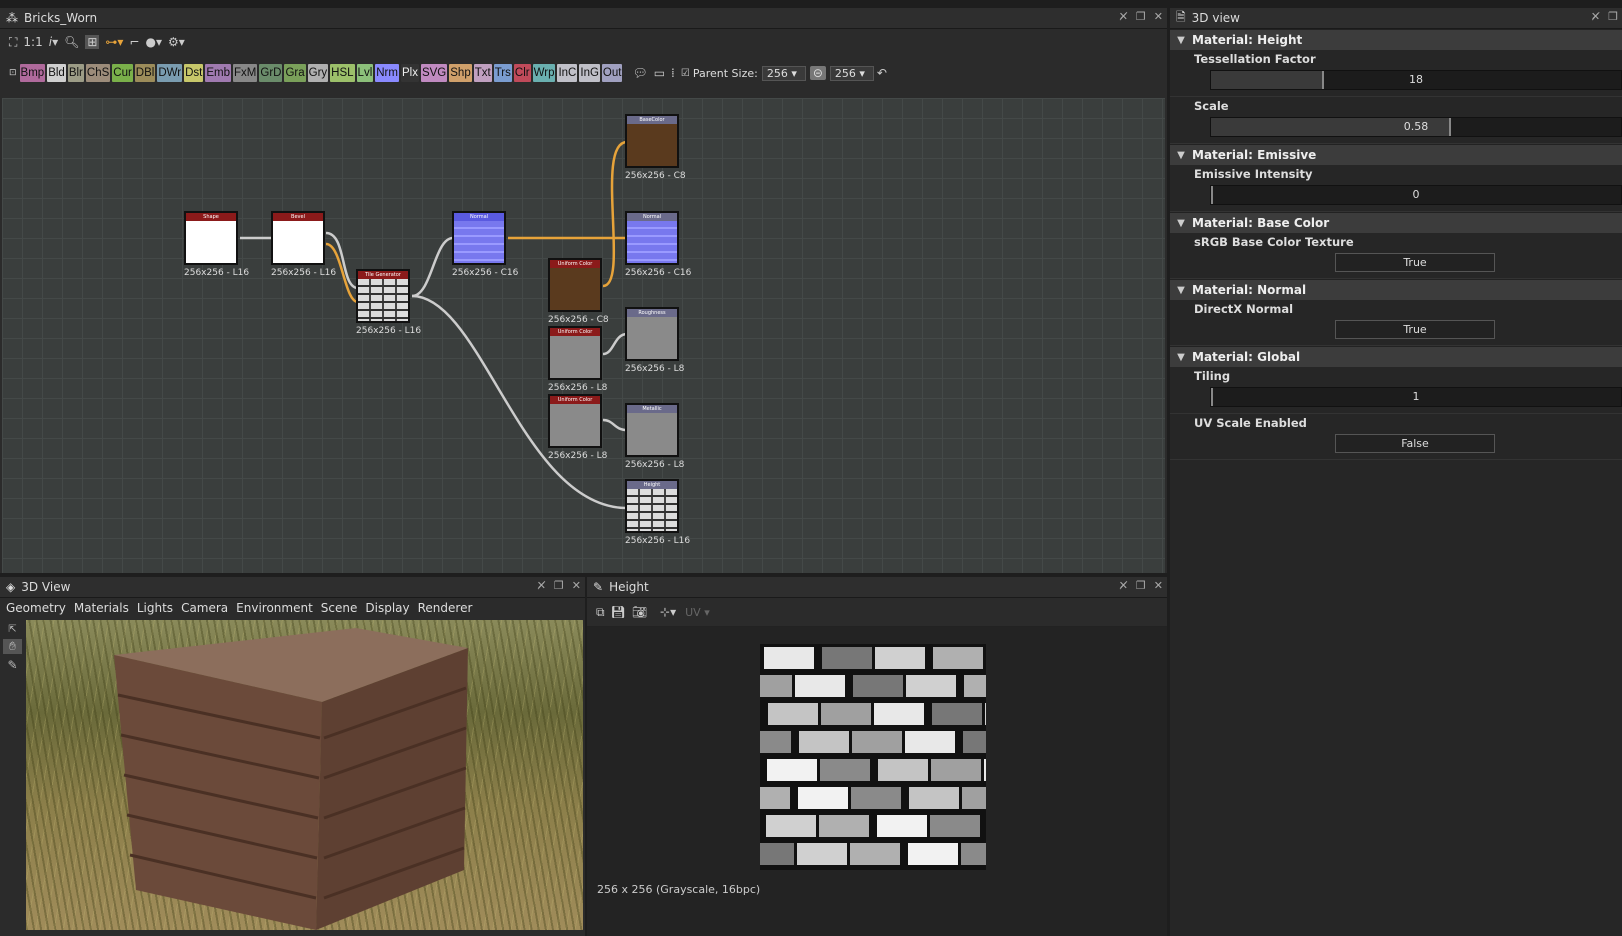  What do you see at coordinates (618, 612) in the screenshot?
I see `save-icon: 💾︎` at bounding box center [618, 612].